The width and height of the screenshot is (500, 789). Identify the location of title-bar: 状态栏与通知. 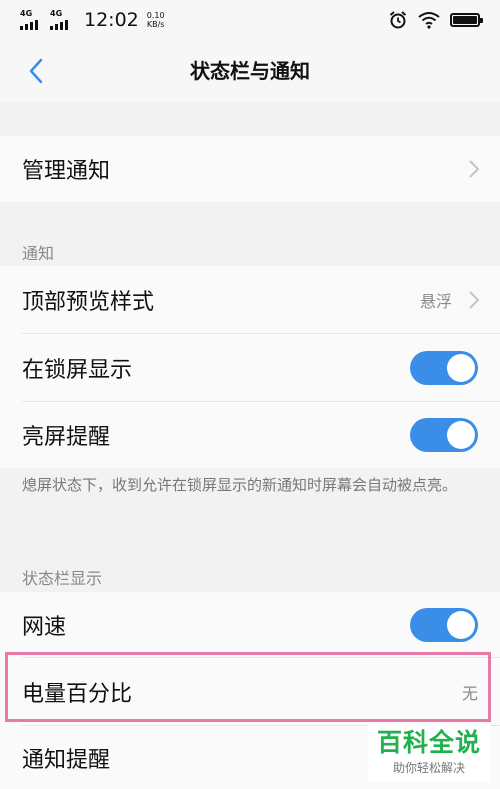
(250, 71).